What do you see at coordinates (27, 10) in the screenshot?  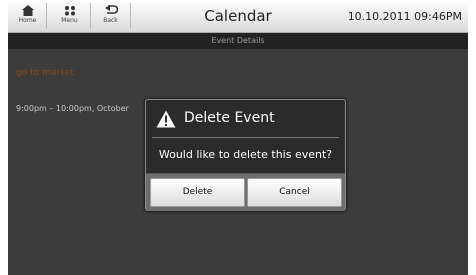 I see `home-icon` at bounding box center [27, 10].